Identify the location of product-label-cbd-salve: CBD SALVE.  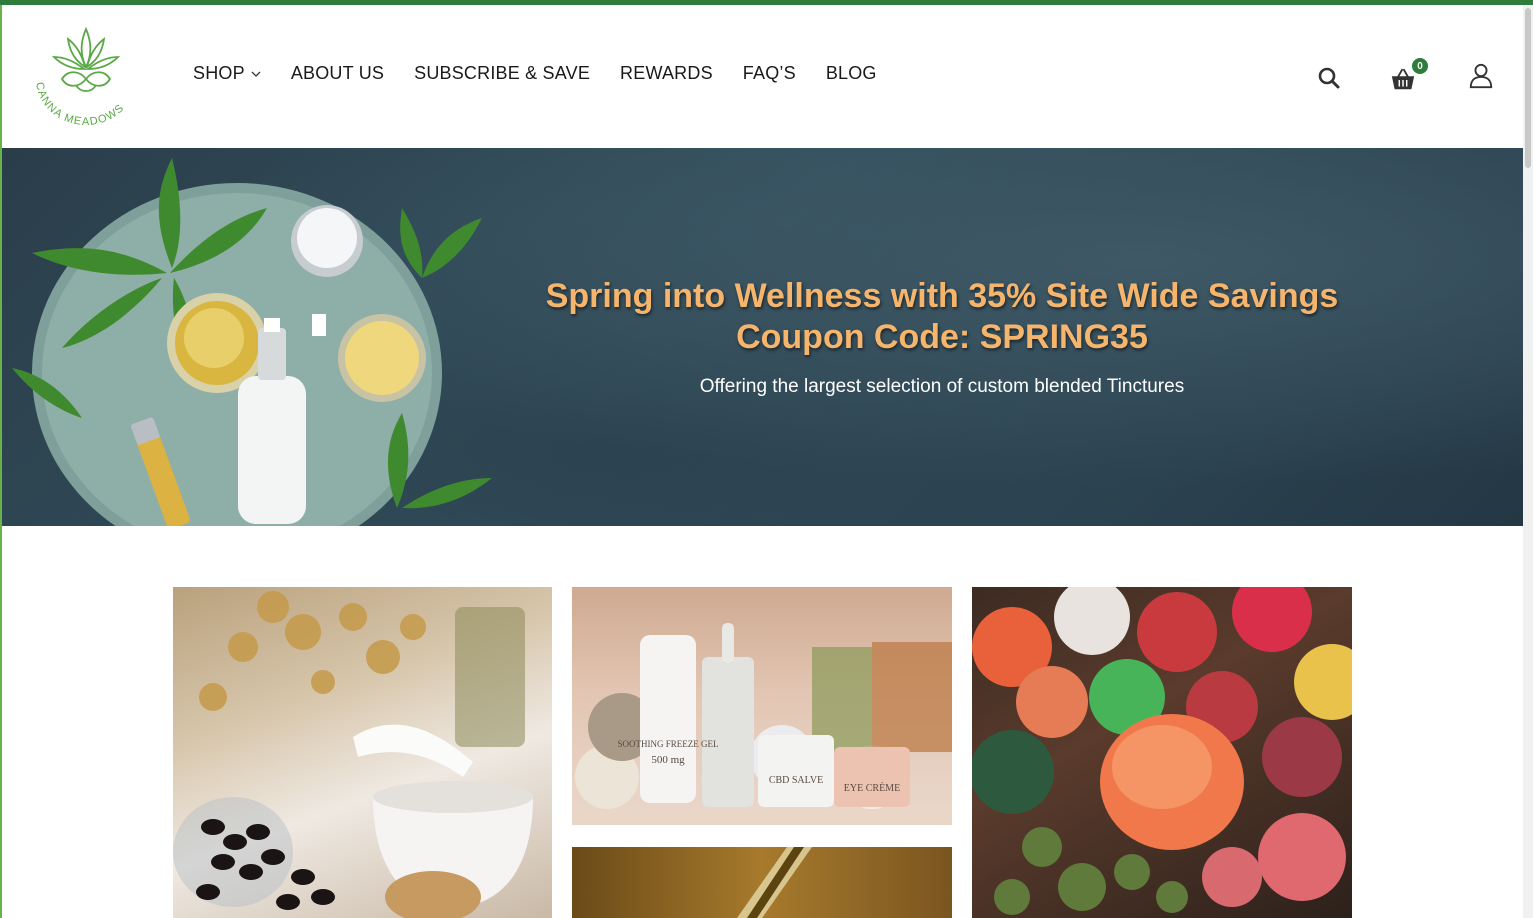
(796, 780).